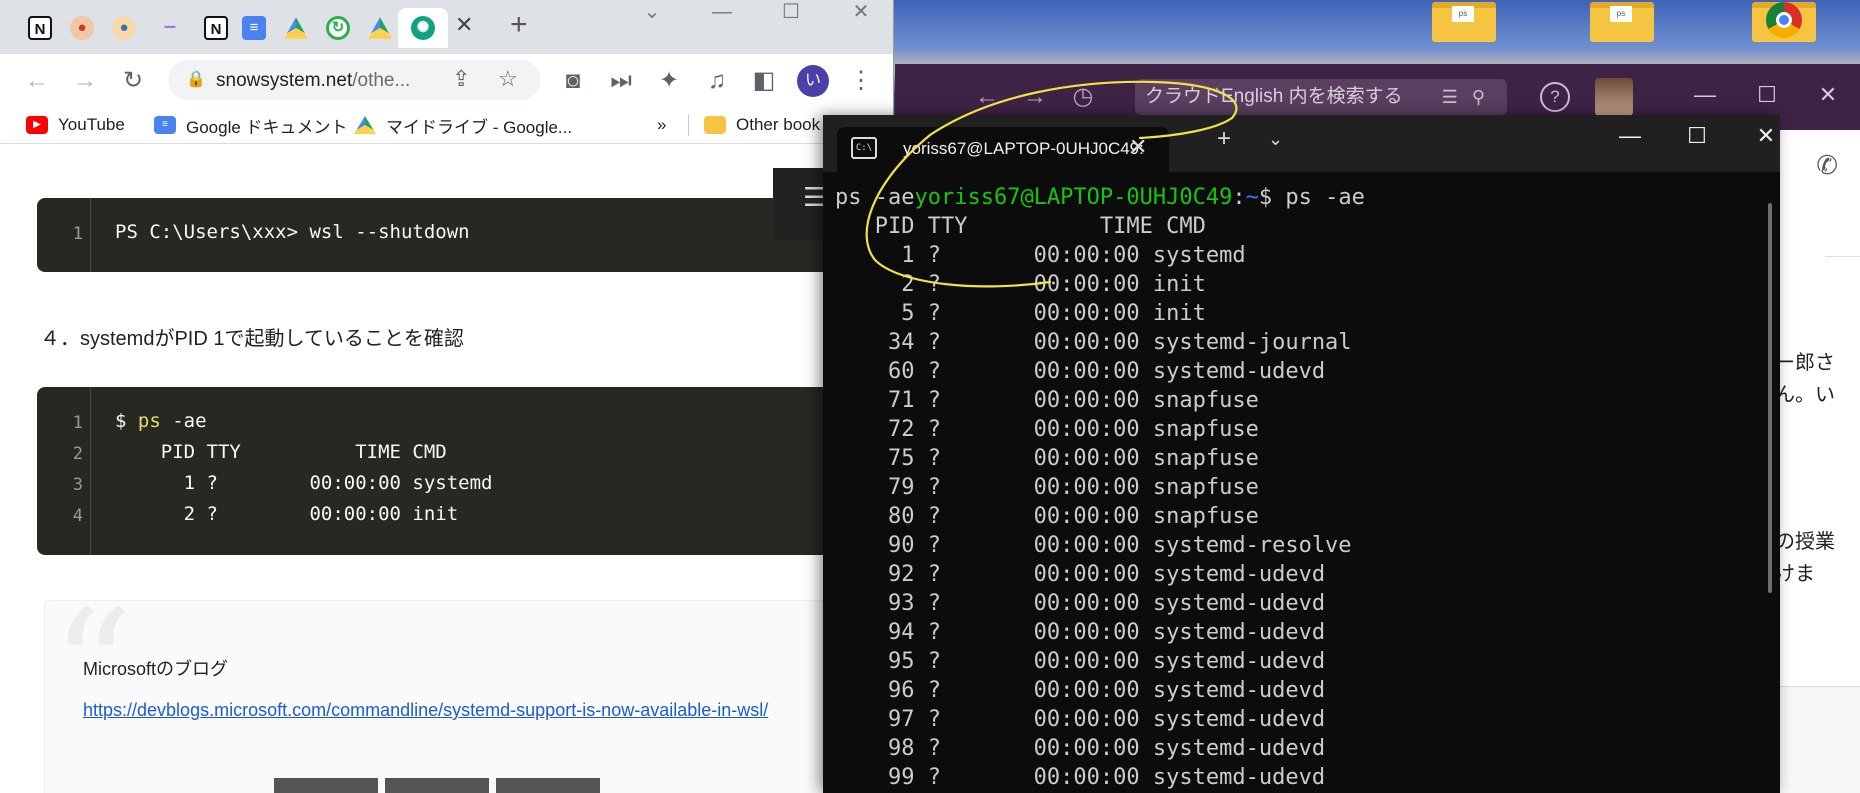 This screenshot has height=793, width=1860. I want to click on code-line: PS C:\Users\xxx> wsl --shutdown, so click(292, 232).